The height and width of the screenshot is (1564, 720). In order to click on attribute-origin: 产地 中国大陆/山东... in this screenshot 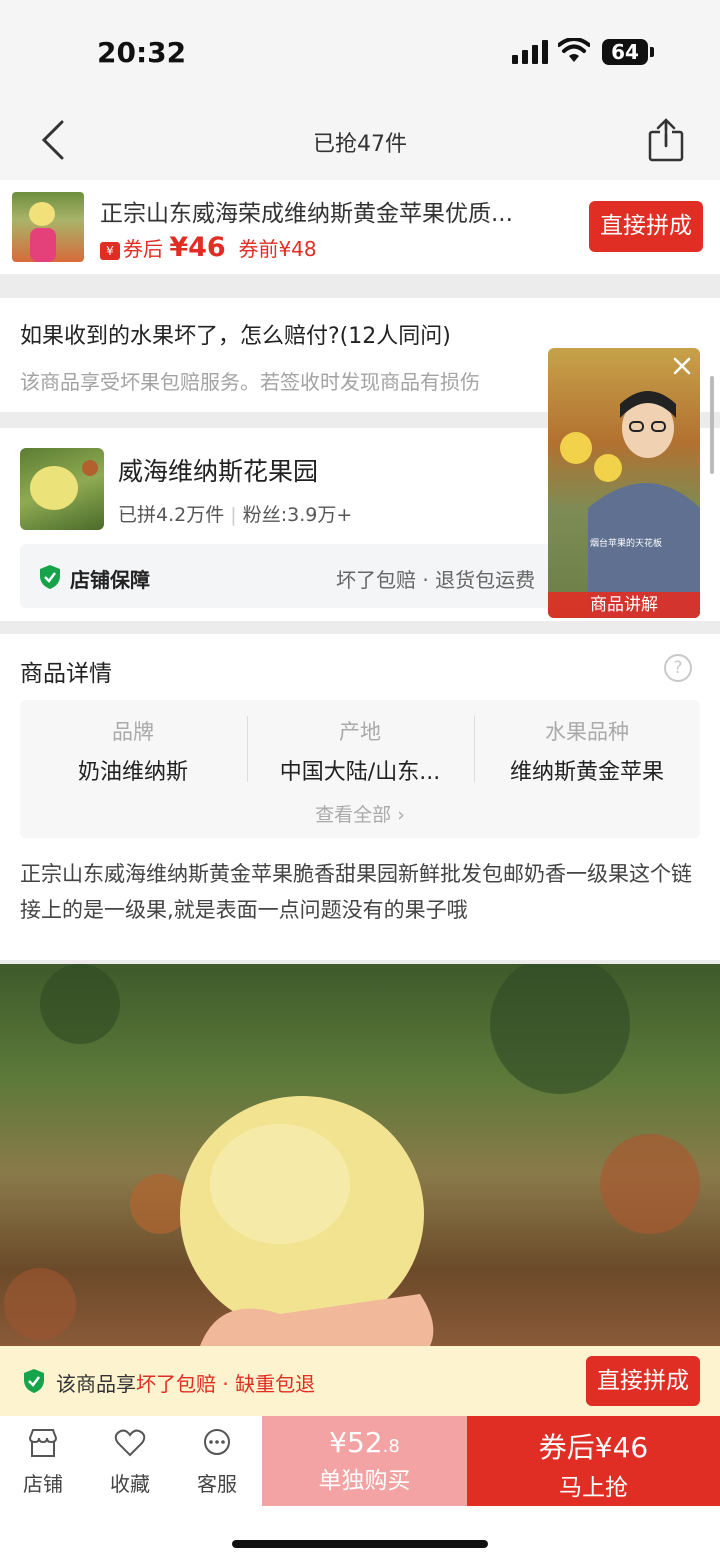, I will do `click(360, 751)`.